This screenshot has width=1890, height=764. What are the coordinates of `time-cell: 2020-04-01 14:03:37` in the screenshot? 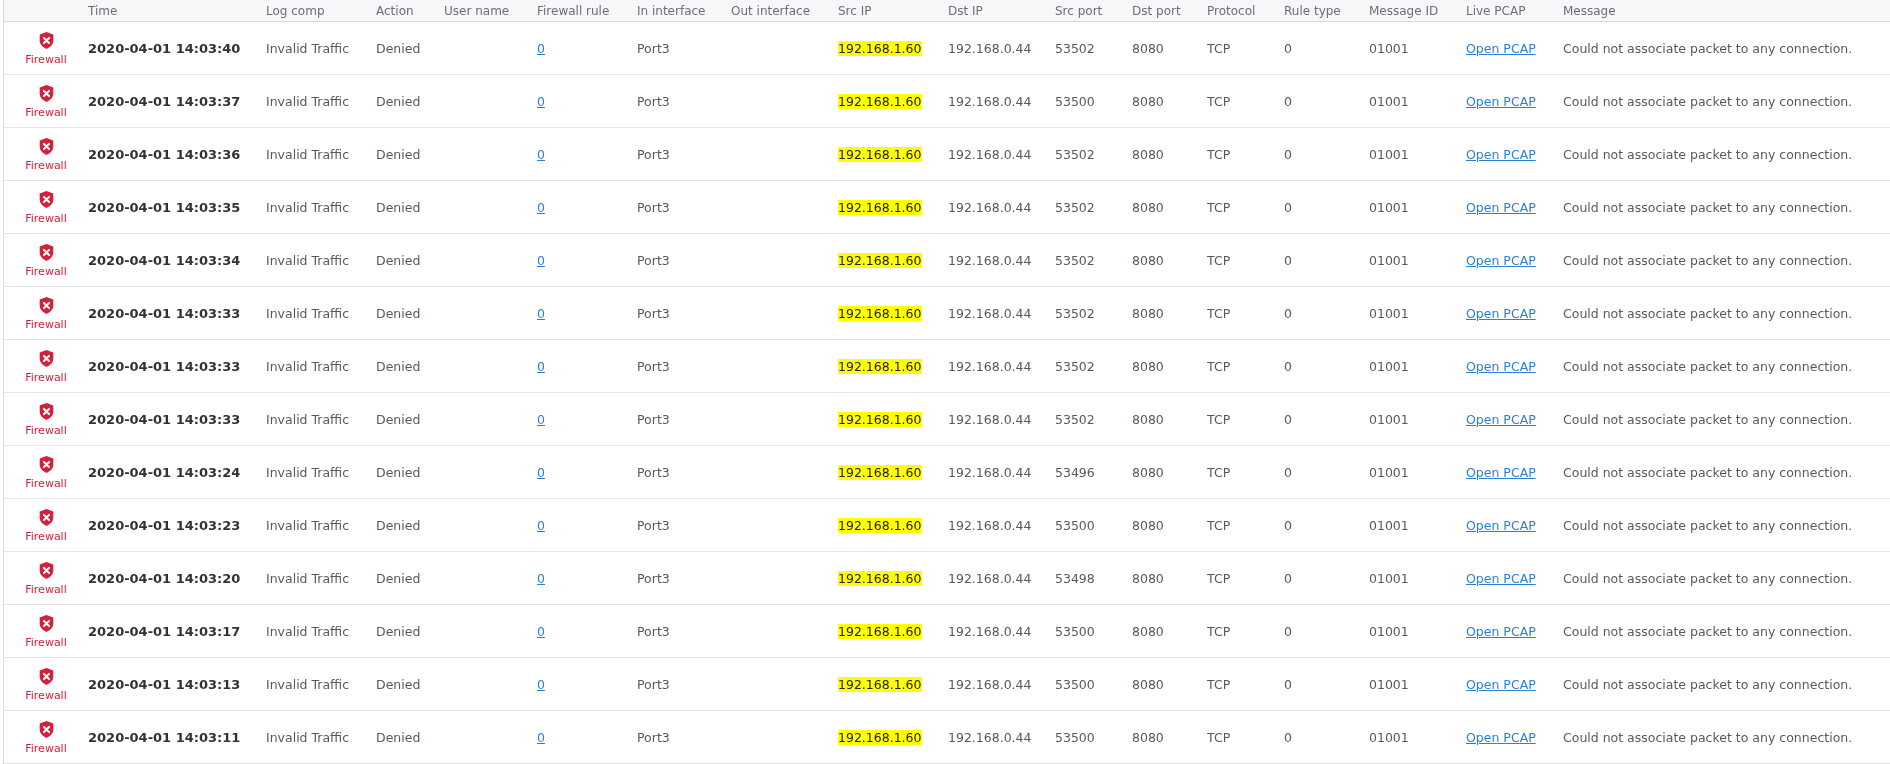 It's located at (164, 101).